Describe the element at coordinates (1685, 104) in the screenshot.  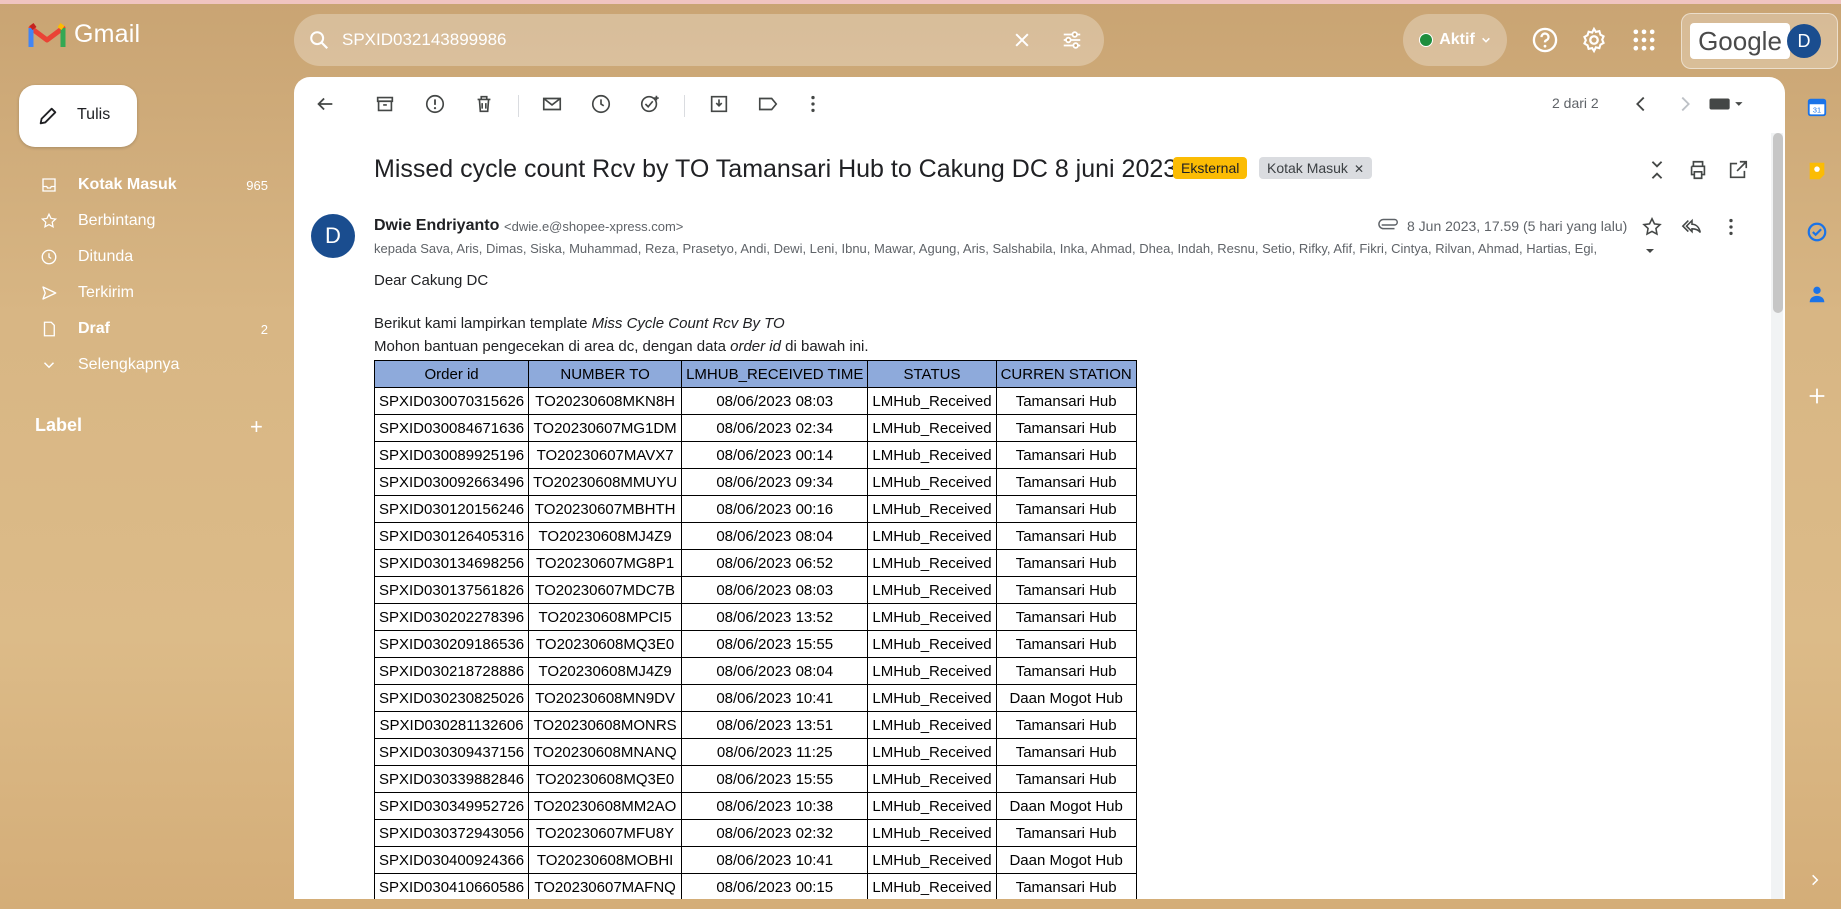
I see `older-chevron-icon` at that location.